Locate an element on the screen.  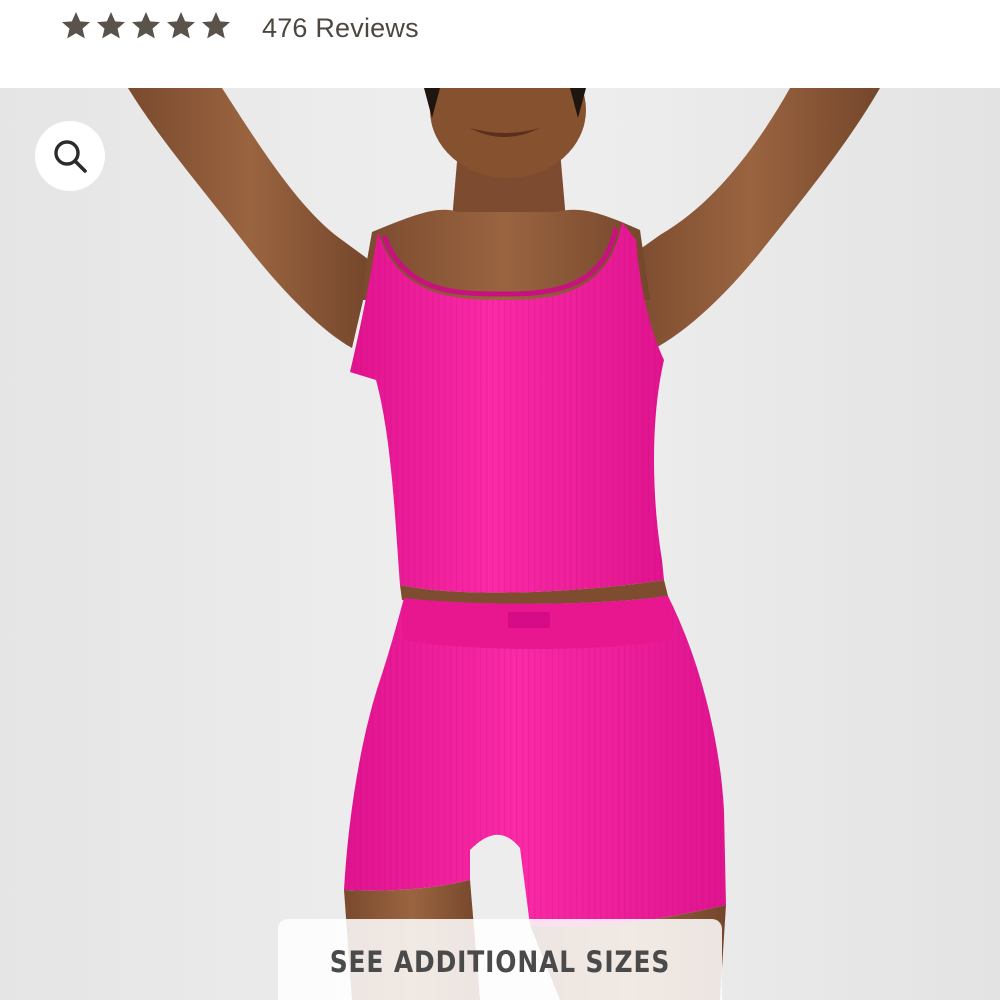
see-additional-sizes-button: SEE ADDITIONAL SIZES is located at coordinates (500, 959).